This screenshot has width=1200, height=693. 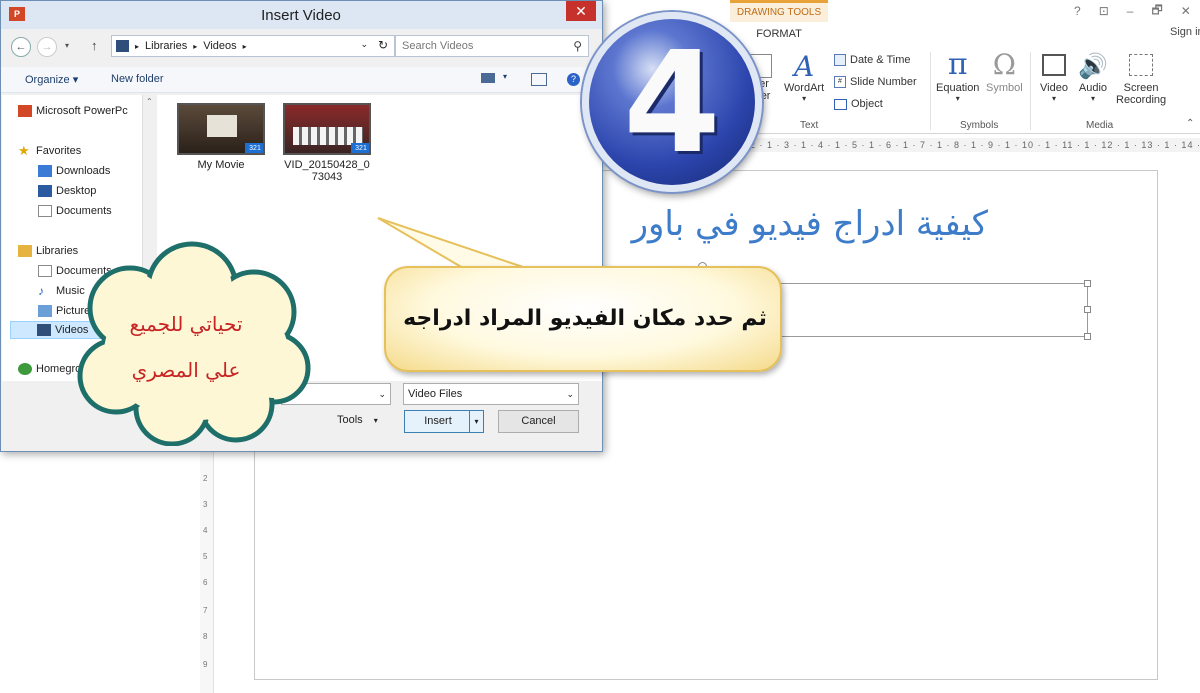 I want to click on video-file-item: 321 My Movie, so click(x=221, y=137).